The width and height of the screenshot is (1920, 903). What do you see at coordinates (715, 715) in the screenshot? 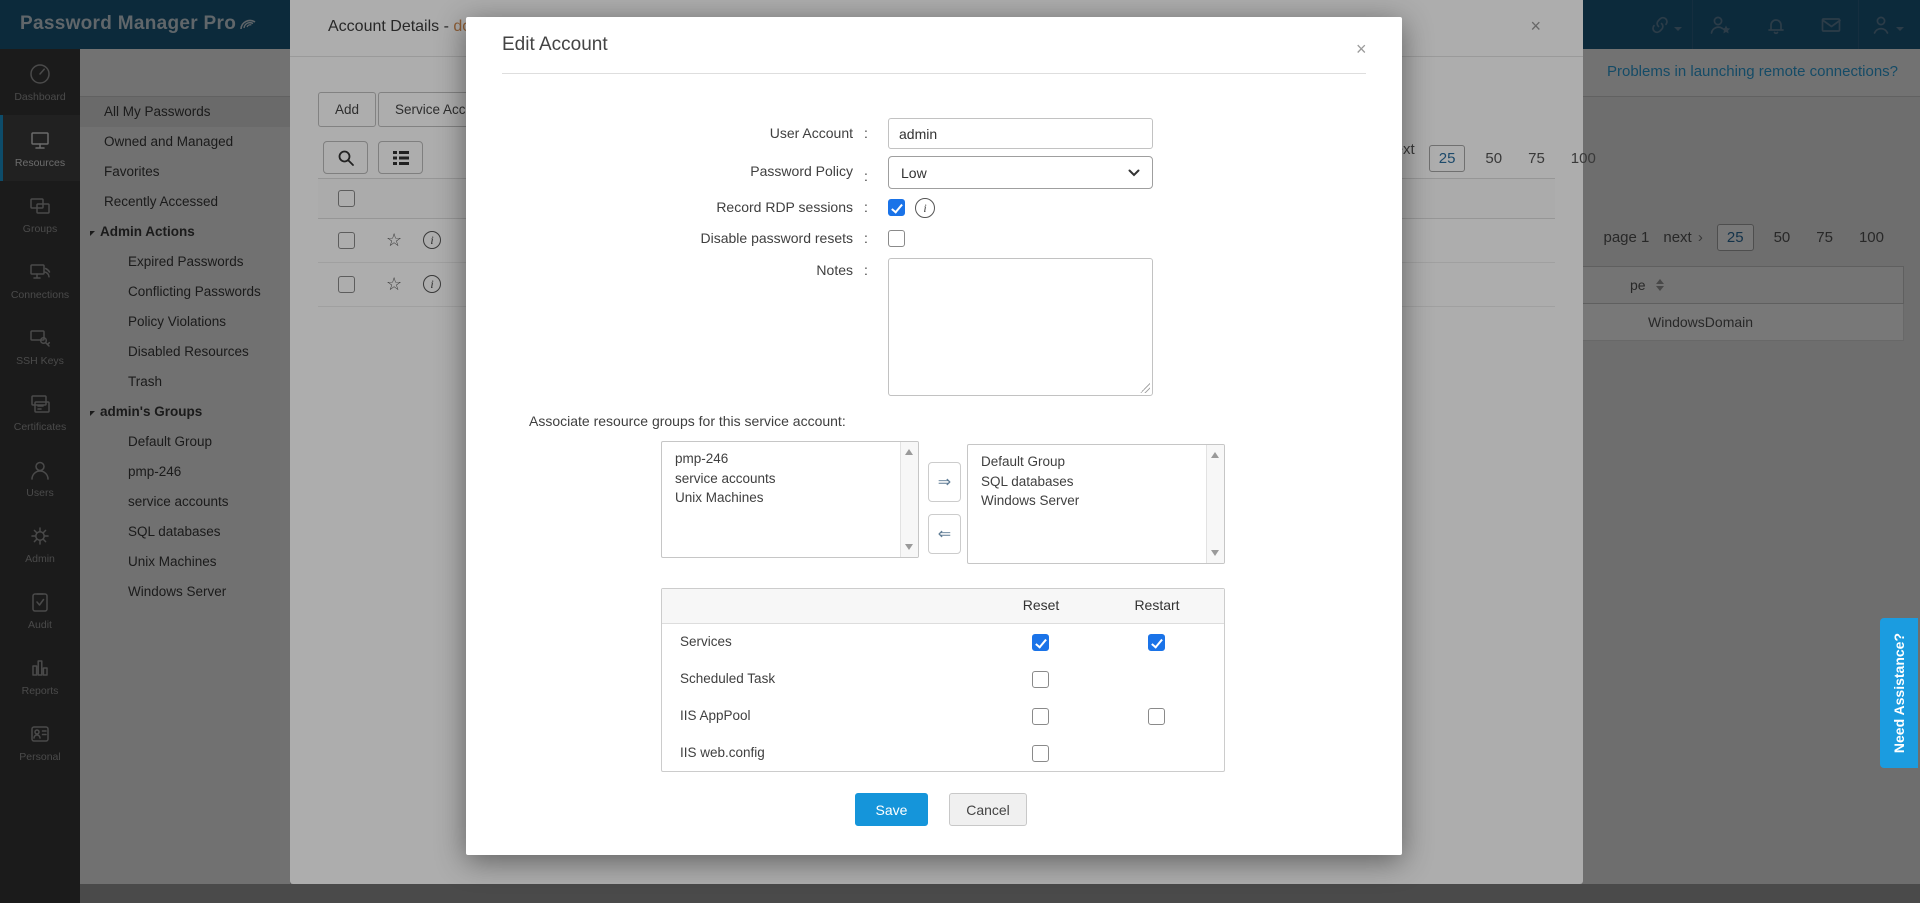
I see `service-type-label: IIS AppPool` at bounding box center [715, 715].